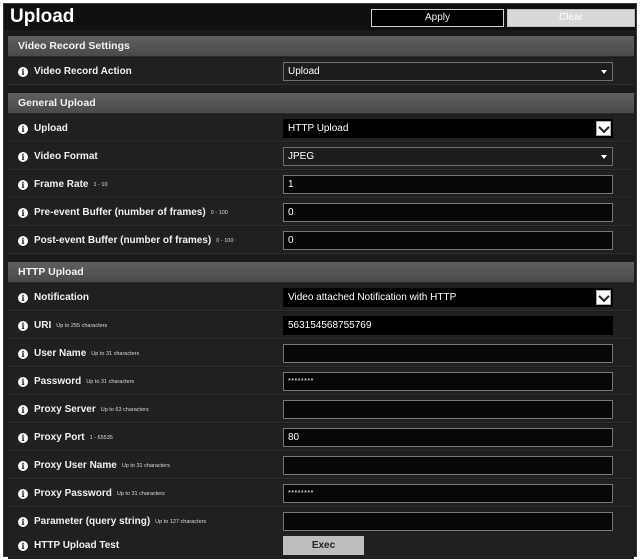  Describe the element at coordinates (448, 381) in the screenshot. I see `password-input: ********` at that location.